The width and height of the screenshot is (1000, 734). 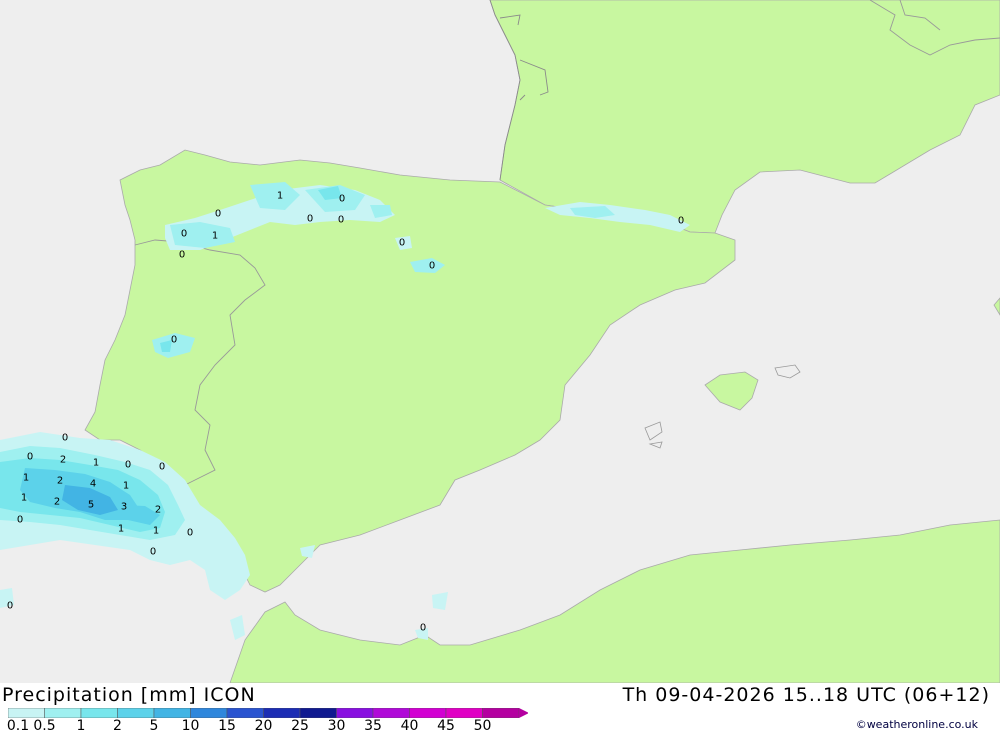 I want to click on scale-label: 20, so click(x=263, y=726).